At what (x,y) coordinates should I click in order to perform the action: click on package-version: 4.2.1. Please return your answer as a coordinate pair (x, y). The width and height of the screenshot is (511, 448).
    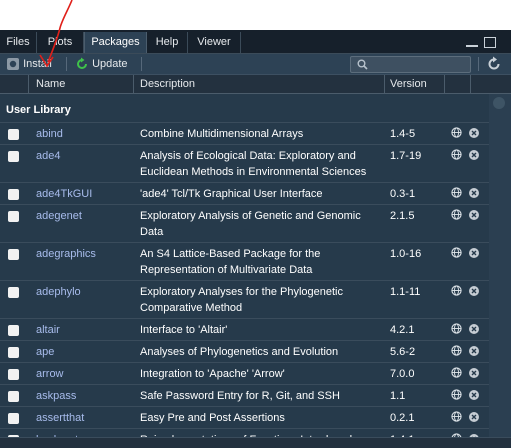
    Looking at the image, I should click on (402, 330).